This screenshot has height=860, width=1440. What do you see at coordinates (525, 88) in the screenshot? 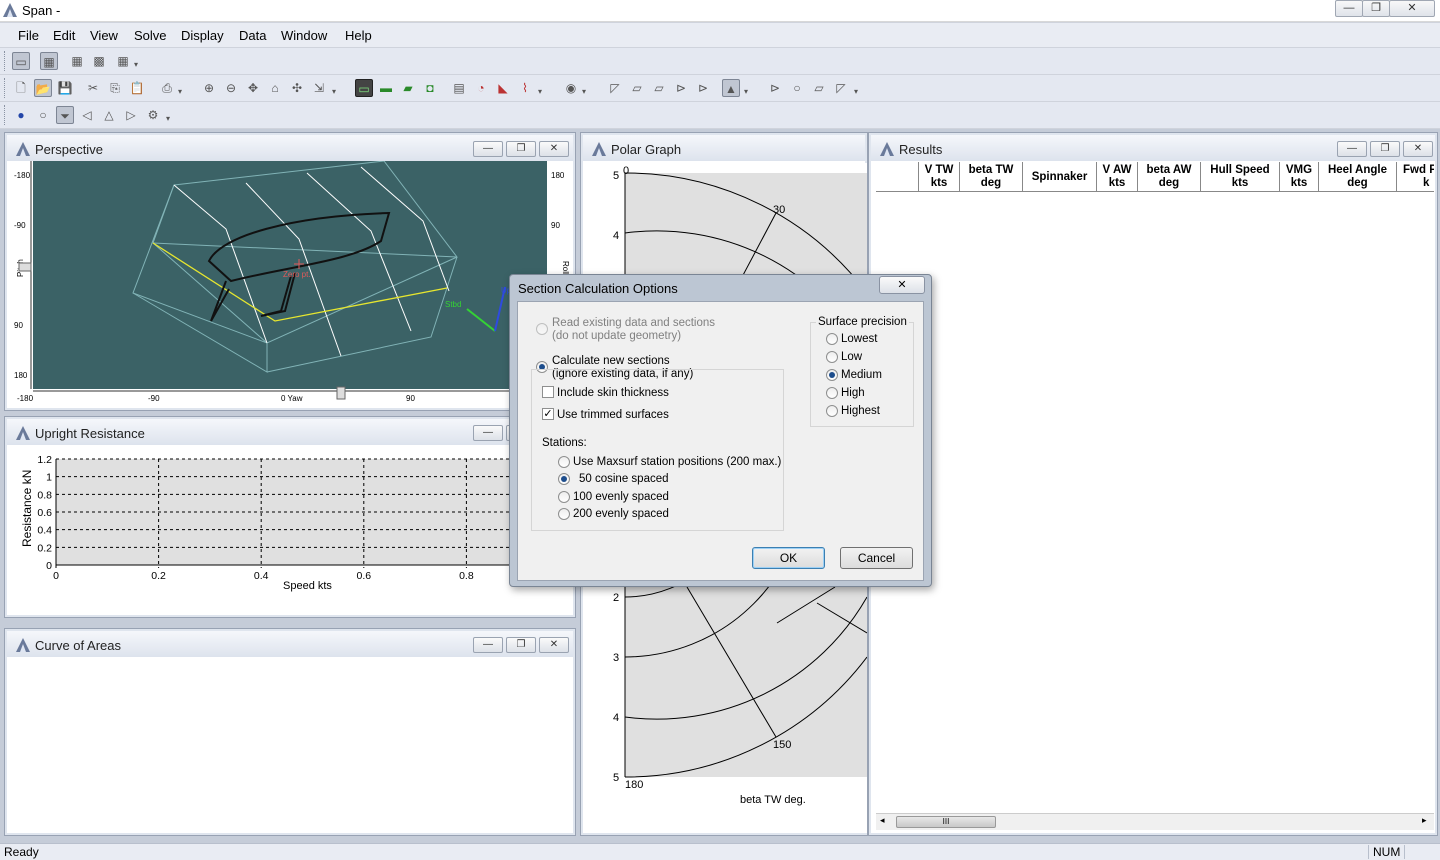
I see `chart-icon: ⌇` at bounding box center [525, 88].